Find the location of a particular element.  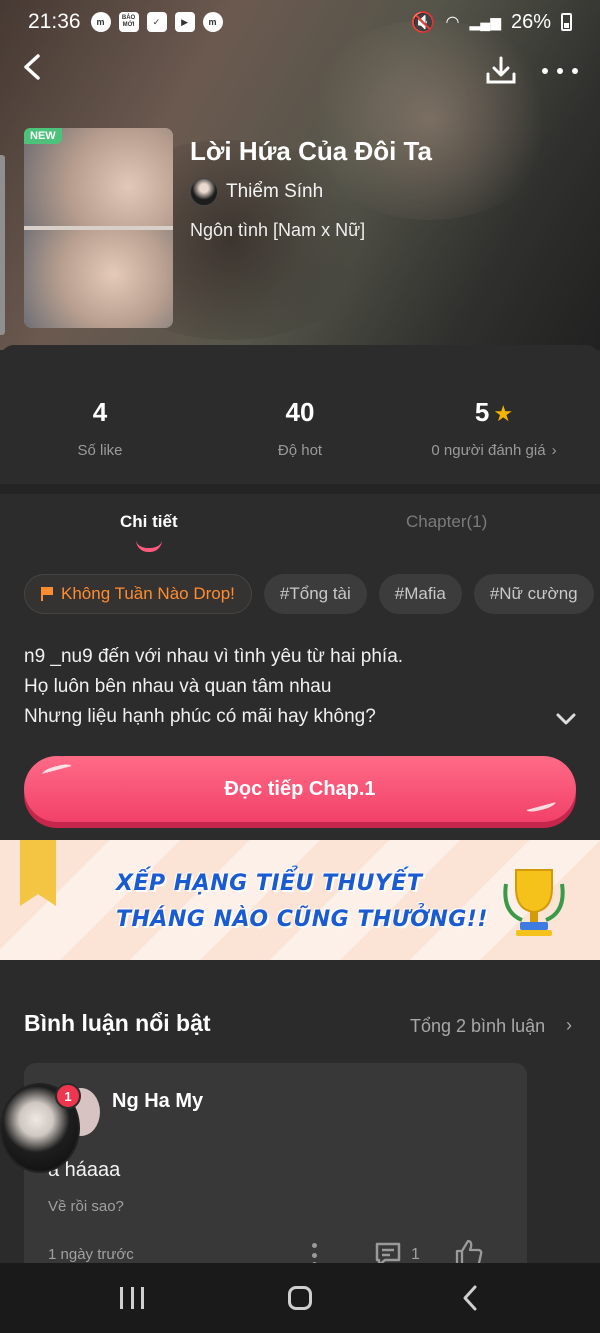

video-icon: ▶ is located at coordinates (184, 22).